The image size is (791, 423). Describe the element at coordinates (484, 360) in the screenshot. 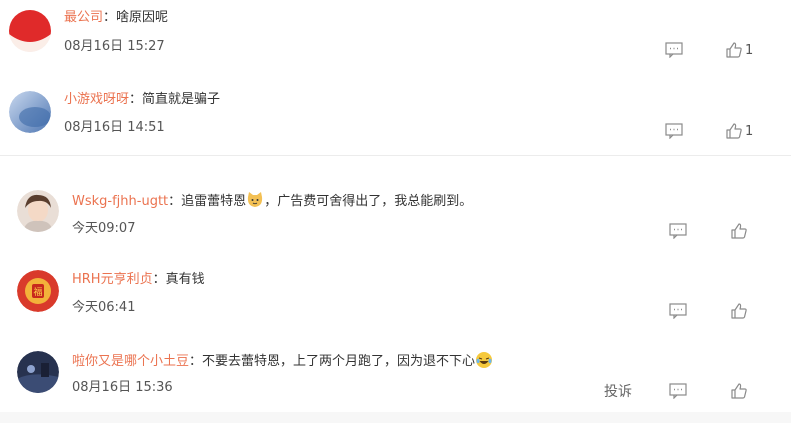

I see `laughing-emoji` at that location.